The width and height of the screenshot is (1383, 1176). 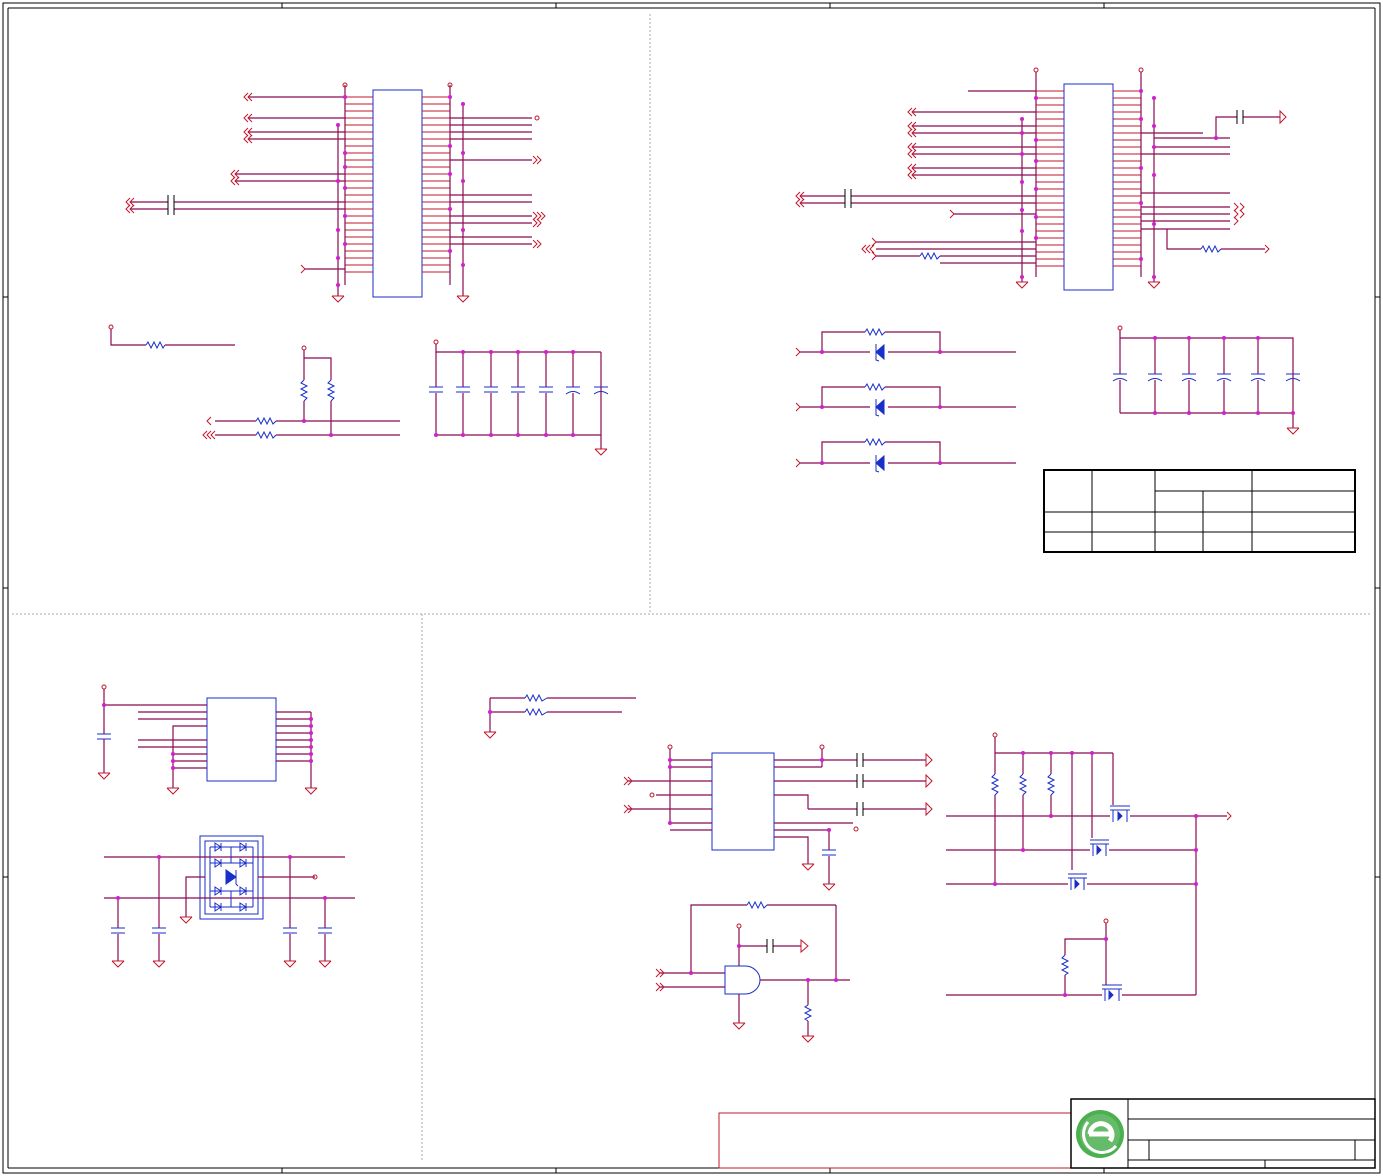 I want to click on company-logo-icon, so click(x=1100, y=1134).